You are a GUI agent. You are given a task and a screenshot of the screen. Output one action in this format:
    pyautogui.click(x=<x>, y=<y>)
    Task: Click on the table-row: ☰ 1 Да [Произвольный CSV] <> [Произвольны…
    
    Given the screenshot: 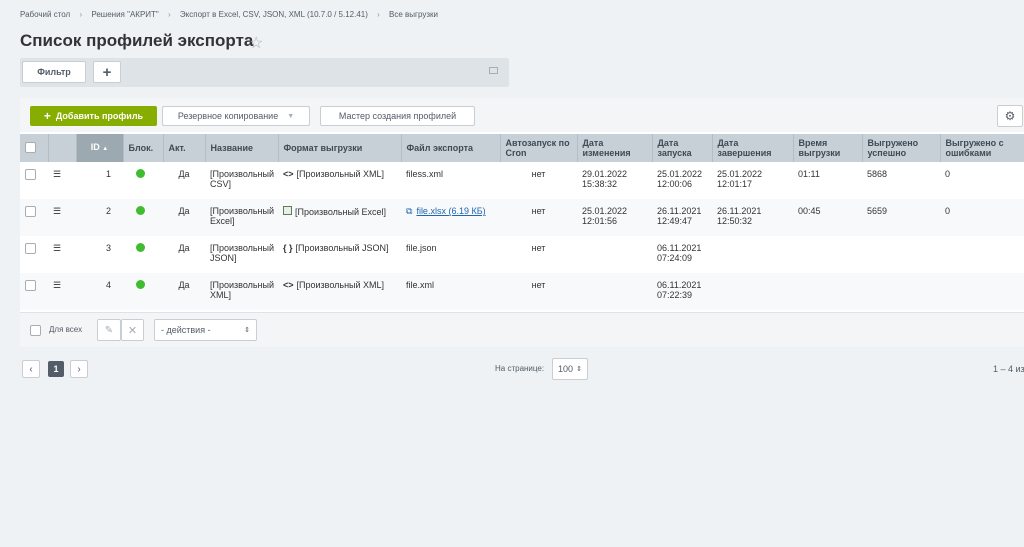 What is the action you would take?
    pyautogui.click(x=522, y=180)
    